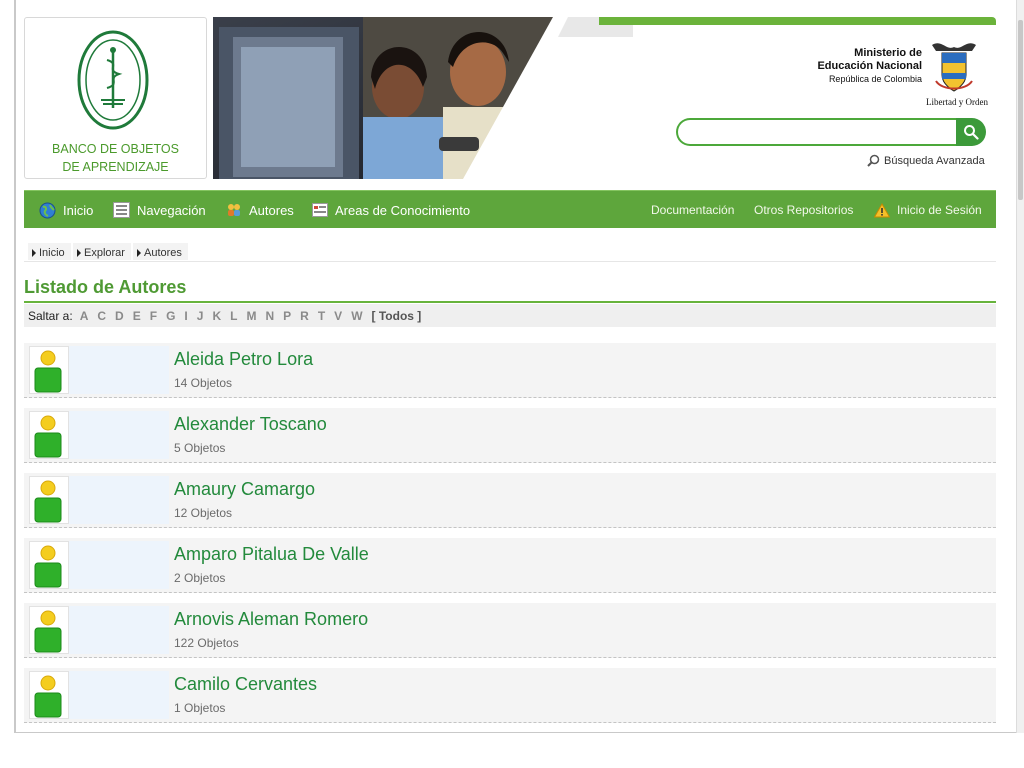 This screenshot has height=768, width=1024. I want to click on globe-icon, so click(47, 210).